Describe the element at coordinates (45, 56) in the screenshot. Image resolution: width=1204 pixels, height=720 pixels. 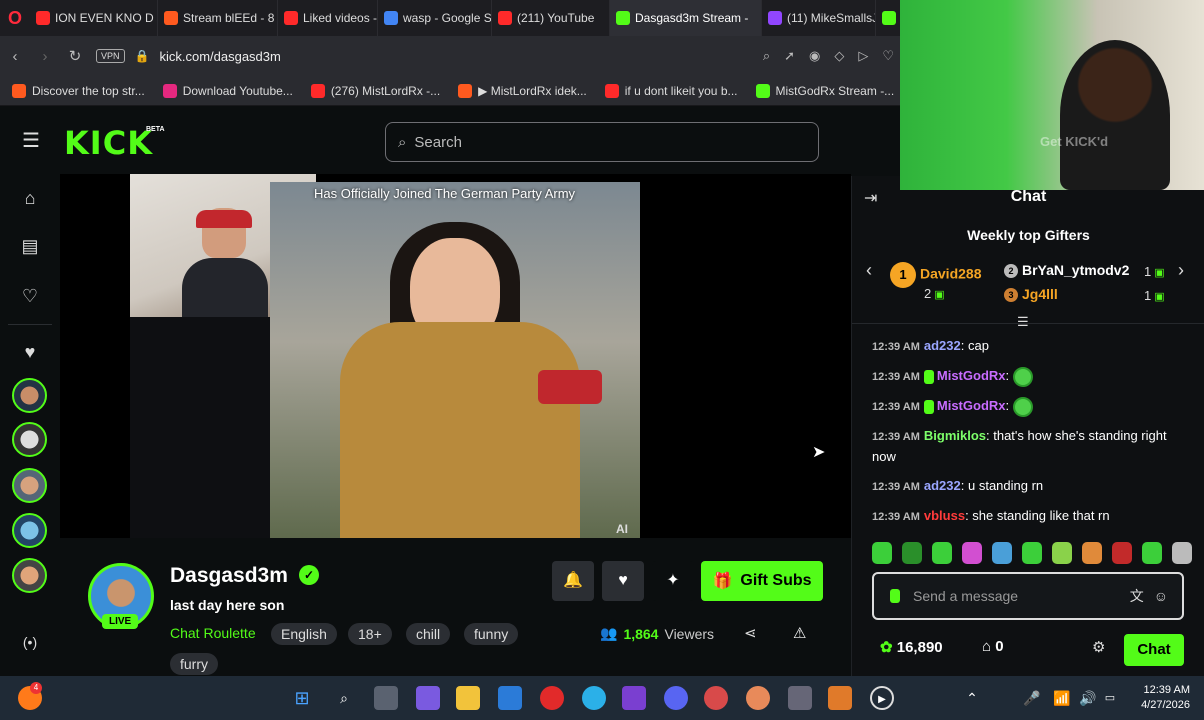
I see `forward-arrow-icon: ›` at that location.